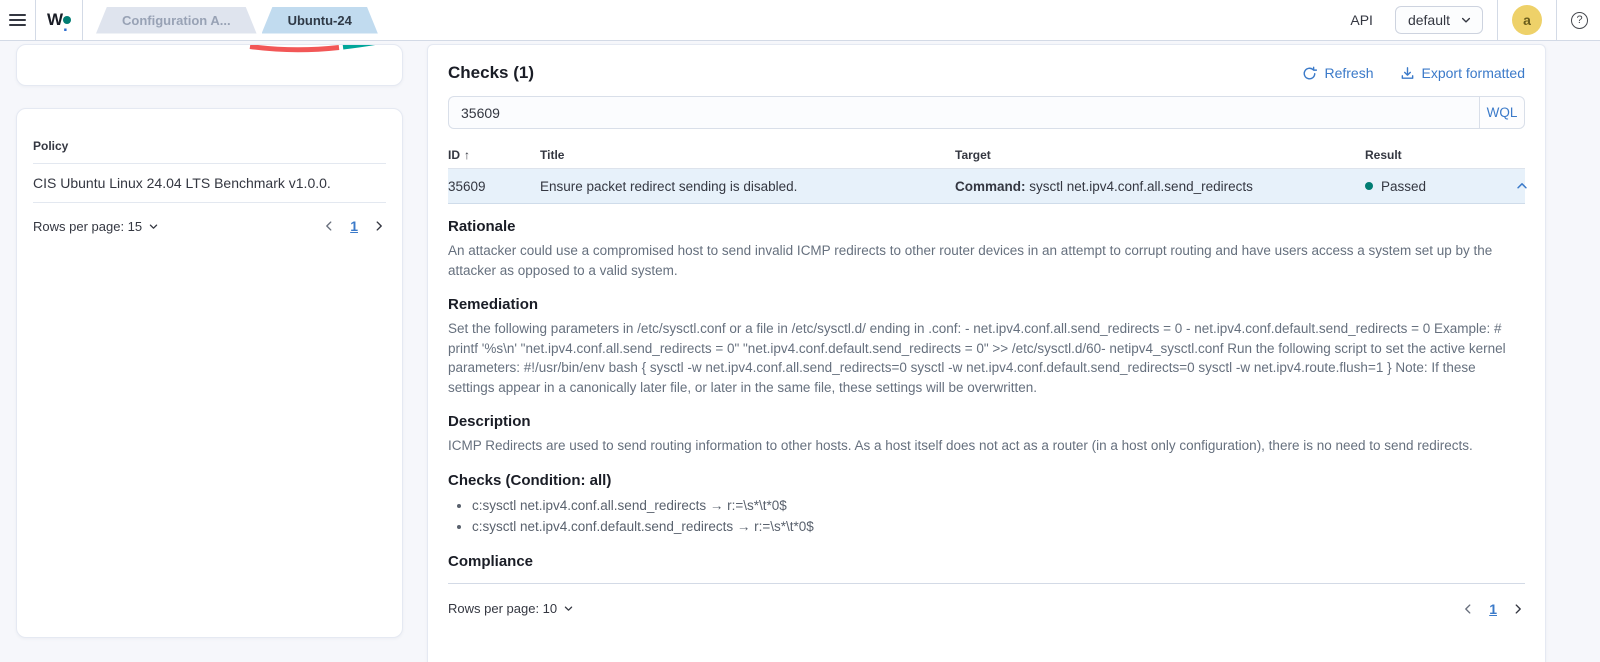 The image size is (1600, 662). What do you see at coordinates (482, 226) in the screenshot?
I see `rationale-heading: Rationale` at bounding box center [482, 226].